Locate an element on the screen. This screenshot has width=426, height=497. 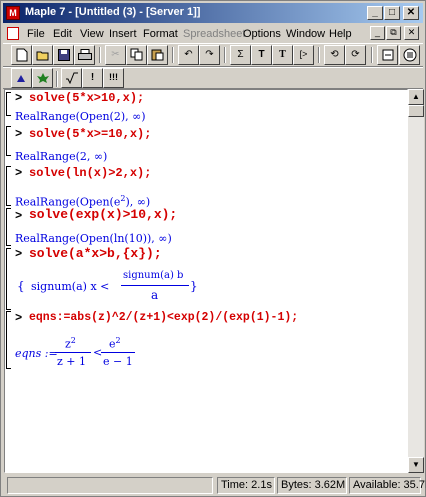
zoom-icon is located at coordinates (387, 55).